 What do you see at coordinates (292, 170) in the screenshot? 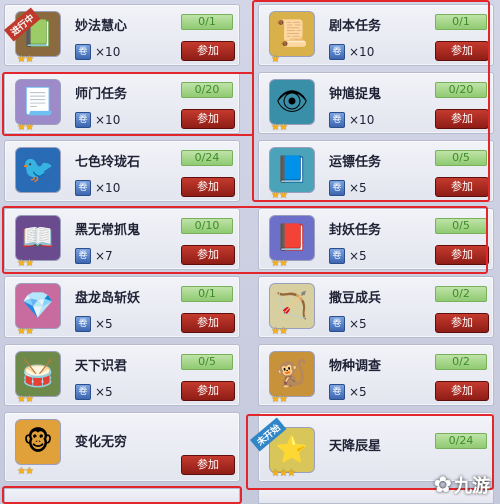
I see `book-icon: 📘` at bounding box center [292, 170].